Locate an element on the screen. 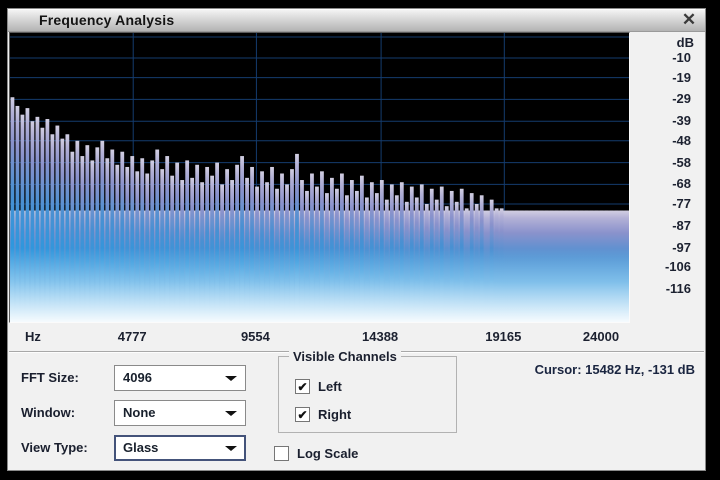 The height and width of the screenshot is (480, 720). fft-size-combobox: 4096 is located at coordinates (180, 378).